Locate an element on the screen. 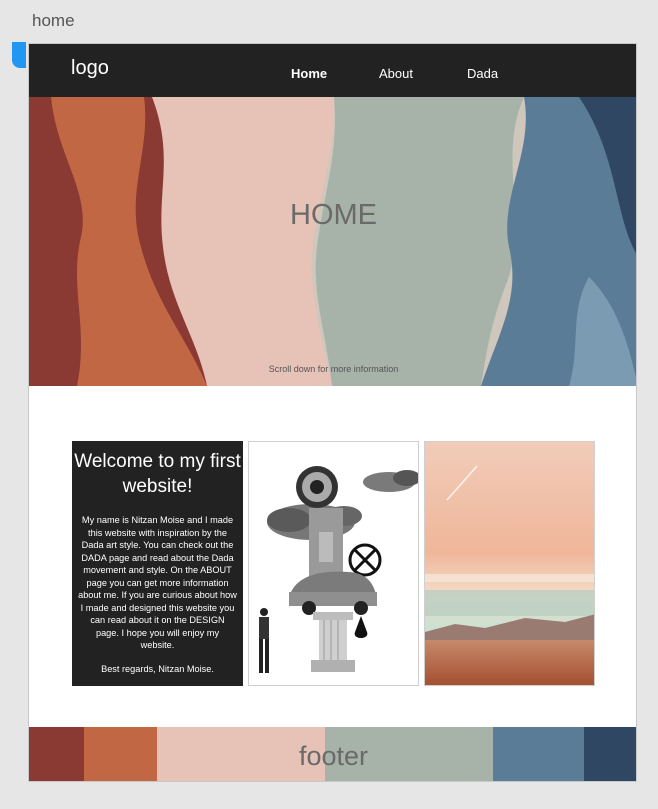  logo: logo is located at coordinates (90, 68).